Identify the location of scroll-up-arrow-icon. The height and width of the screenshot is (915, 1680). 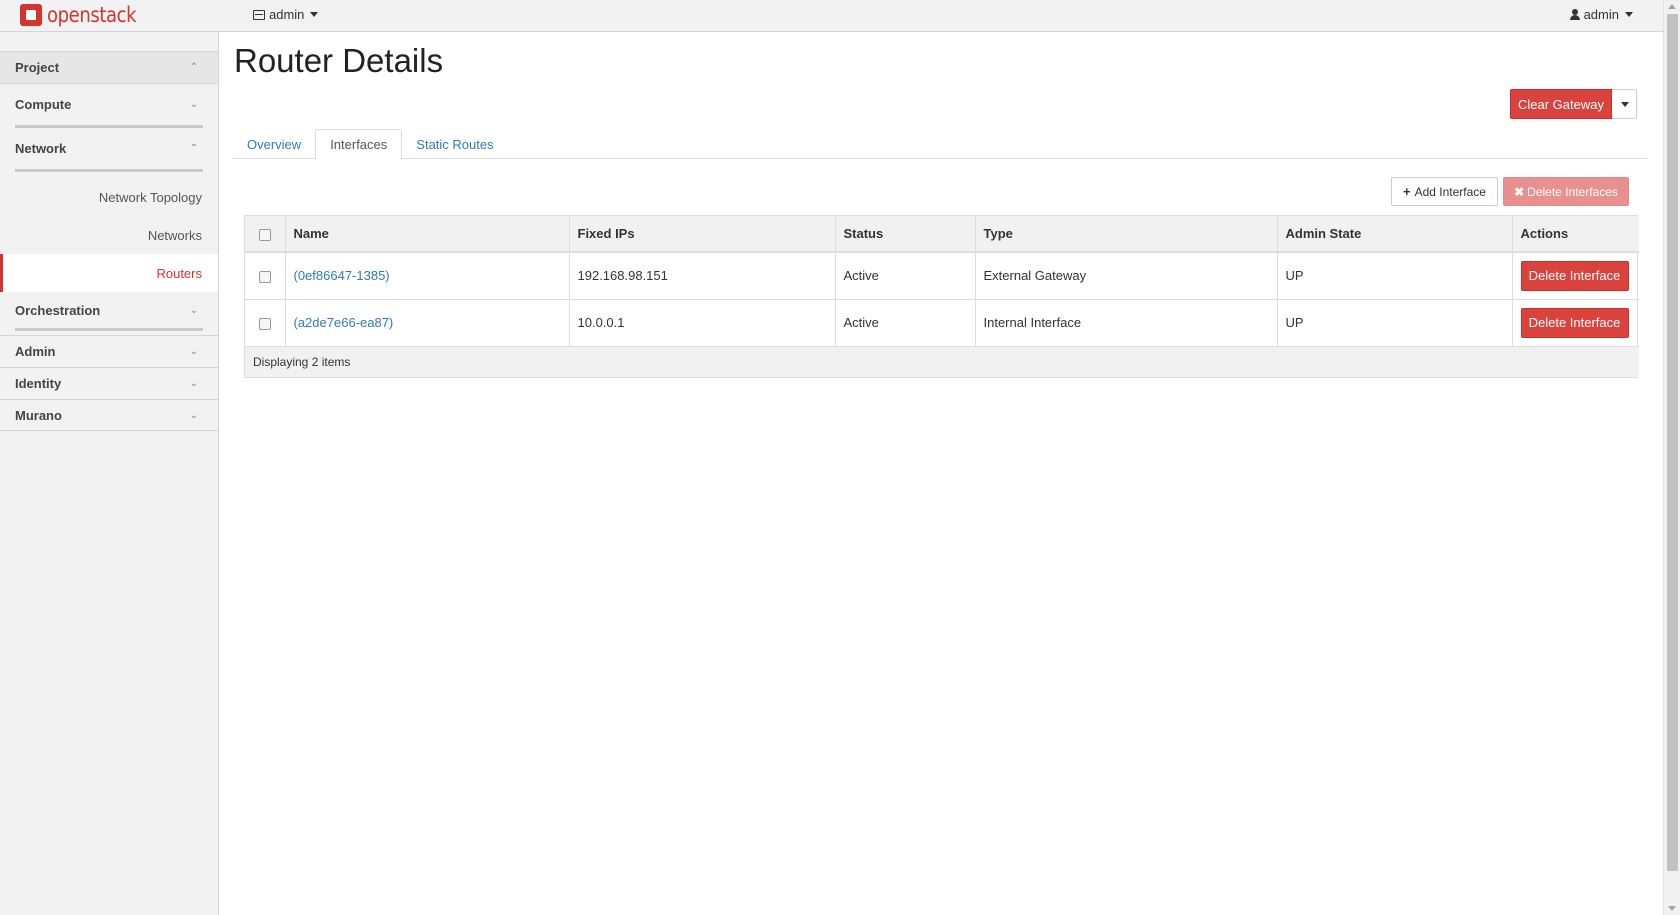
(1672, 6).